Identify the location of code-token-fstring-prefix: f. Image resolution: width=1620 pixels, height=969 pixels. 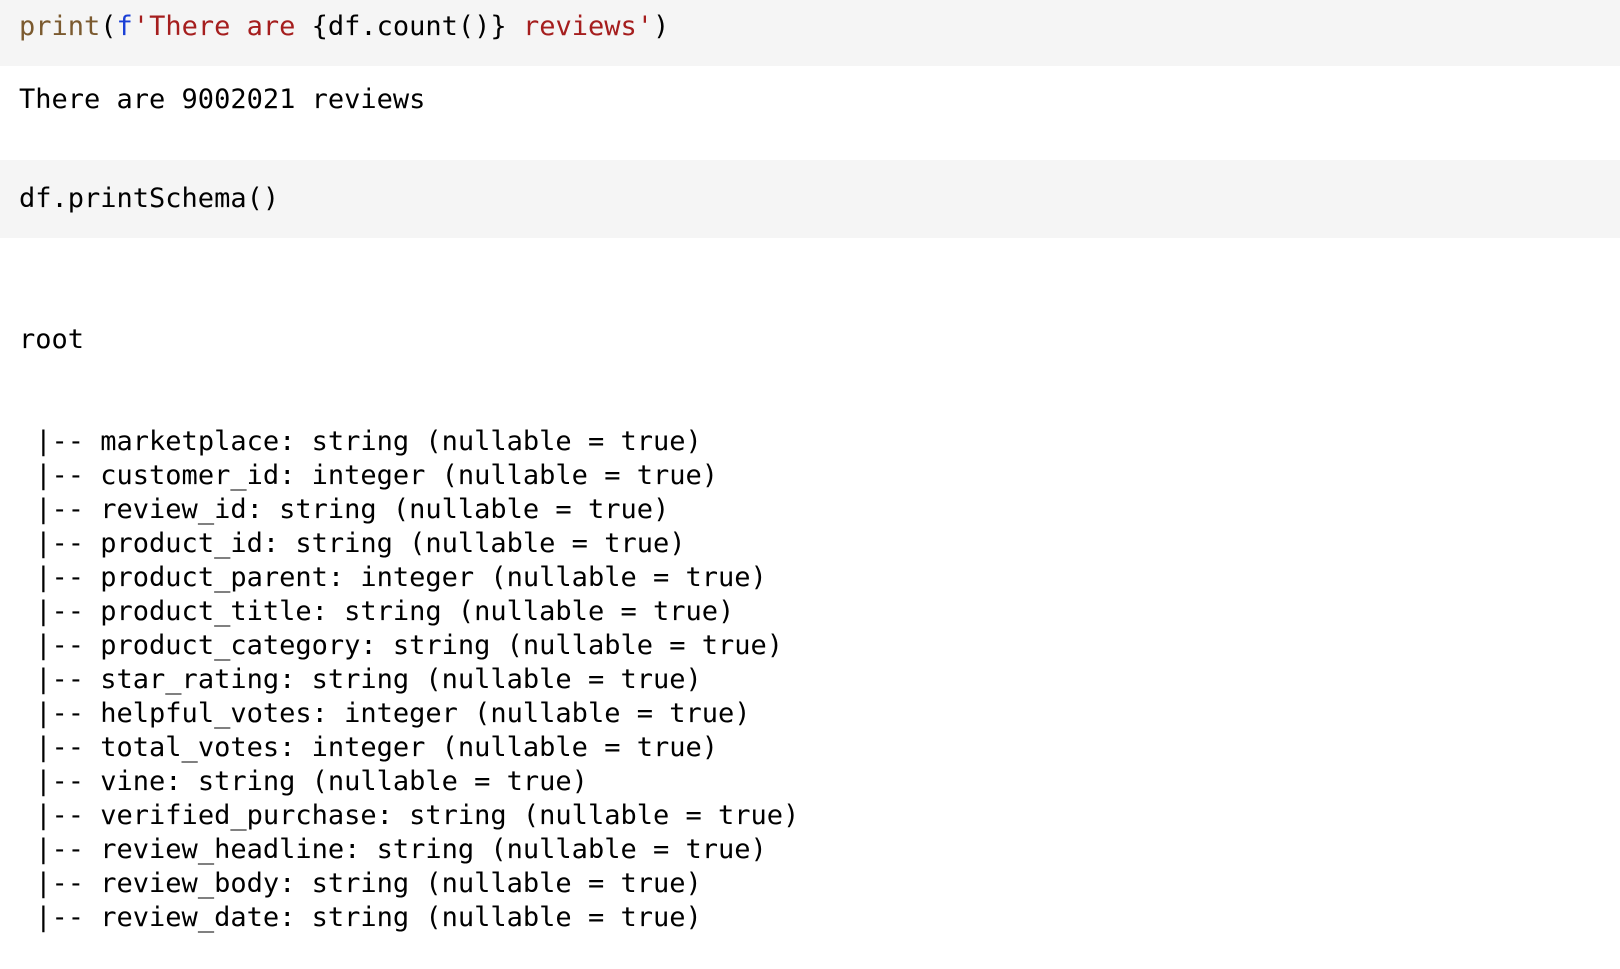
(124, 26).